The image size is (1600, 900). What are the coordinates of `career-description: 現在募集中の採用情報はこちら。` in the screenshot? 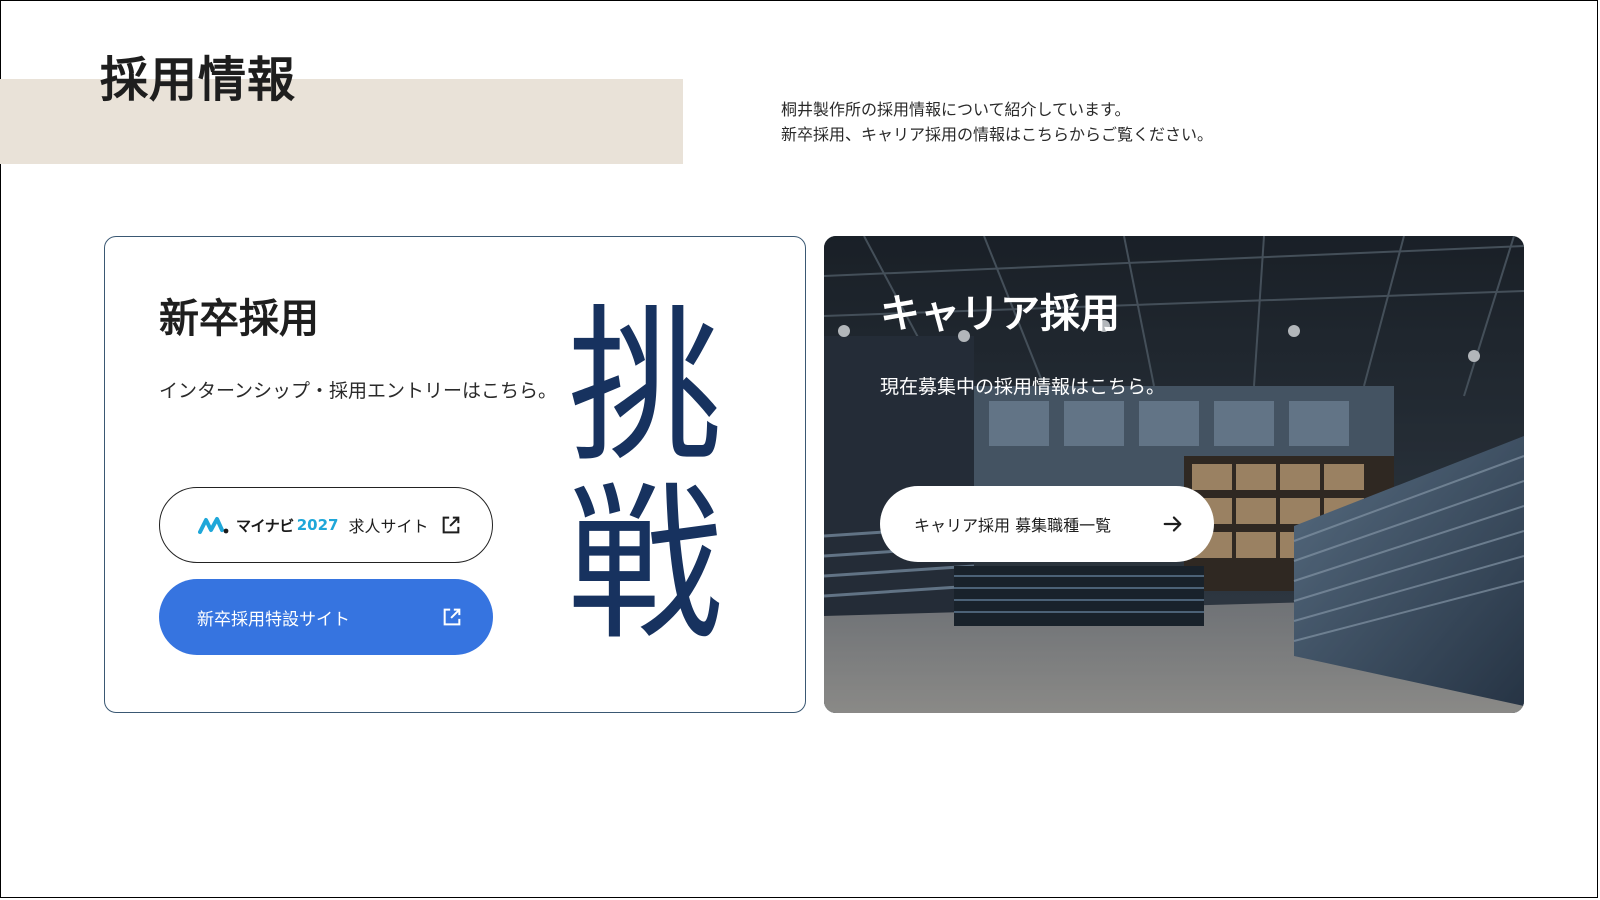 It's located at (1023, 387).